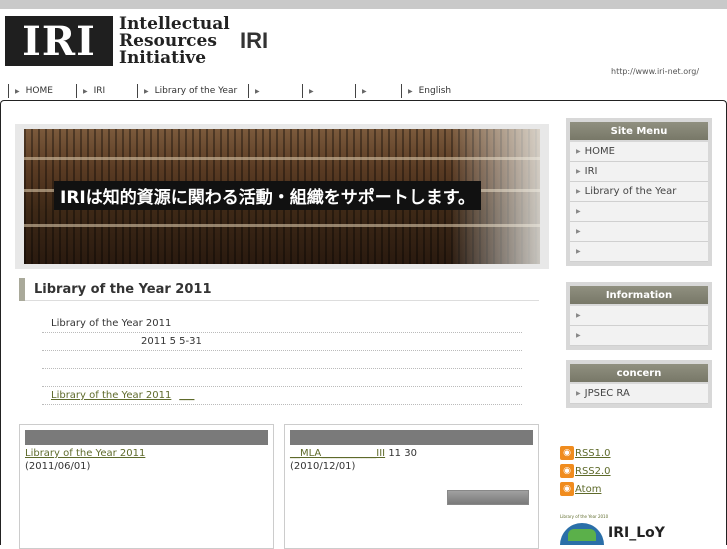 Image resolution: width=727 pixels, height=549 pixels. I want to click on logo-text: Intellectual Resources Initiative, so click(174, 40).